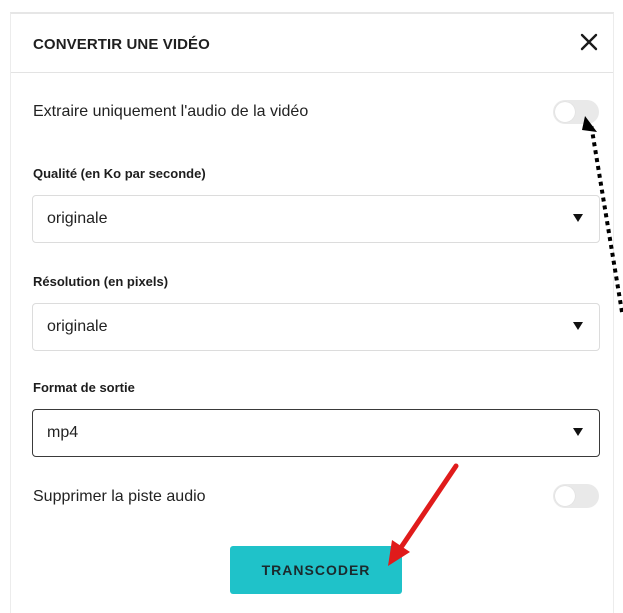 The image size is (623, 613). Describe the element at coordinates (84, 387) in the screenshot. I see `format-label: Format de sortie` at that location.